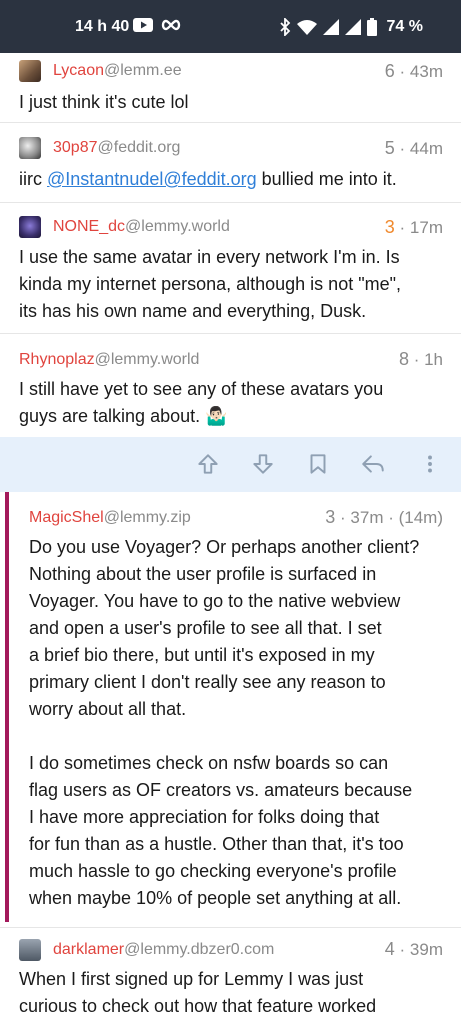 This screenshot has width=461, height=1024. What do you see at coordinates (89, 227) in the screenshot?
I see `username: NONE_dc` at bounding box center [89, 227].